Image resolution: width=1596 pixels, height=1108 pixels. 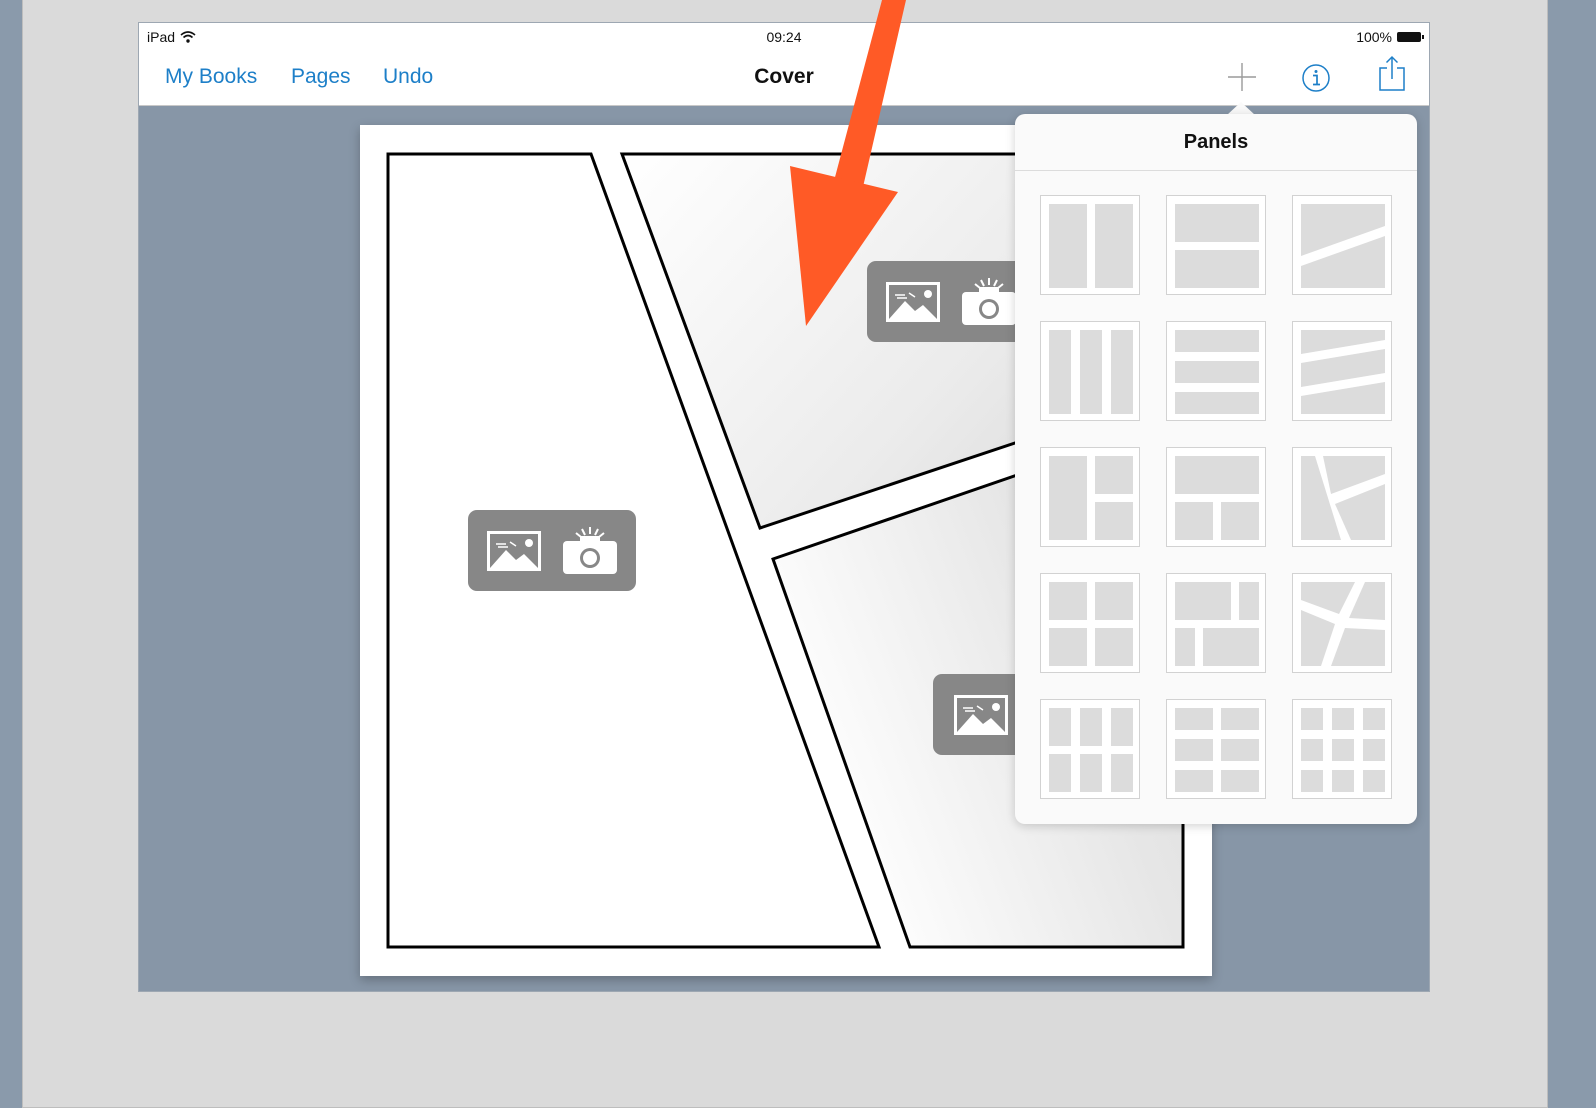 I want to click on layout-three-rows, so click(x=1216, y=371).